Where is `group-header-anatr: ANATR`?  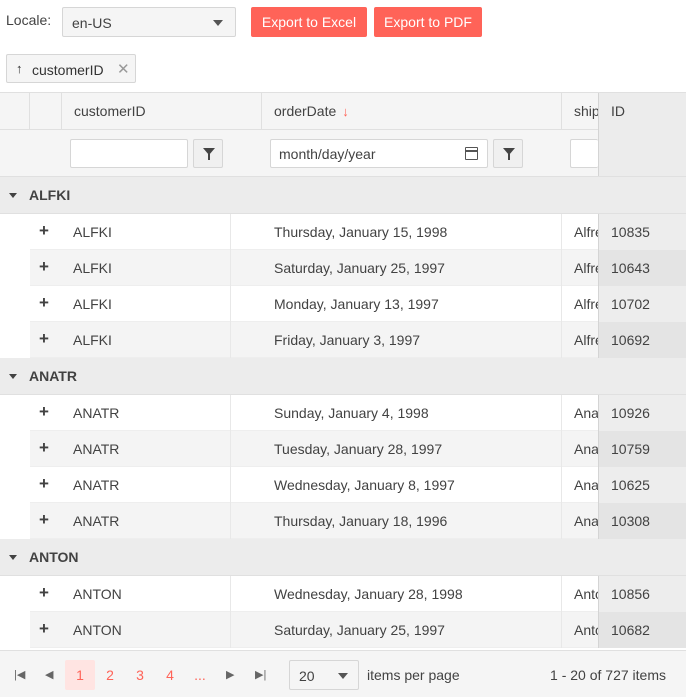 group-header-anatr: ANATR is located at coordinates (343, 376).